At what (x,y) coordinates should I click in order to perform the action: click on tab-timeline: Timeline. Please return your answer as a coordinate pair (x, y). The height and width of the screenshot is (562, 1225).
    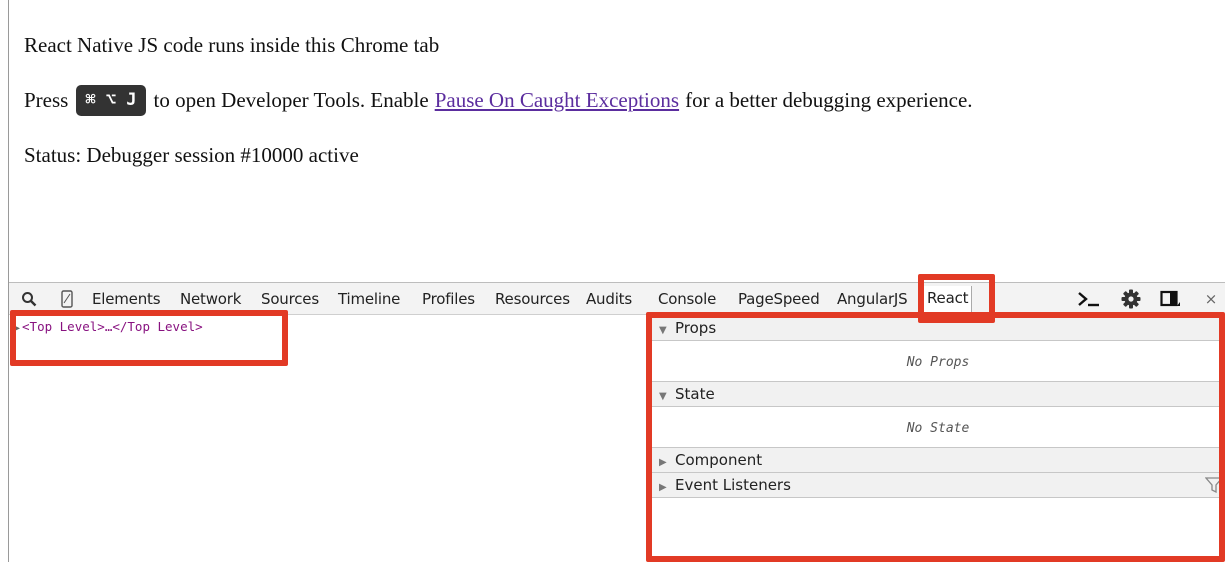
    Looking at the image, I should click on (369, 299).